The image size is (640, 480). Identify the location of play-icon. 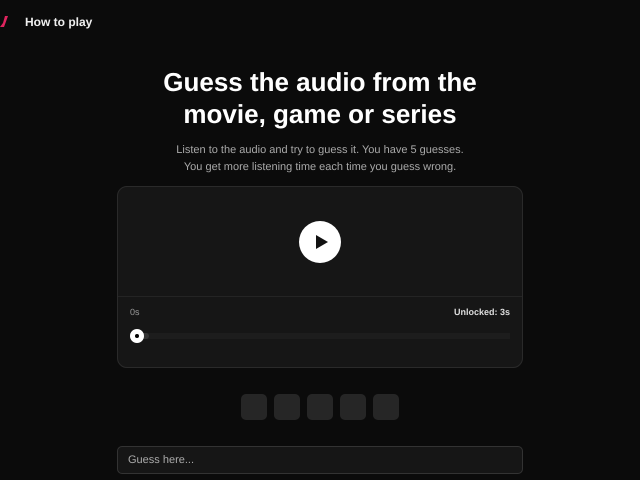
(322, 242).